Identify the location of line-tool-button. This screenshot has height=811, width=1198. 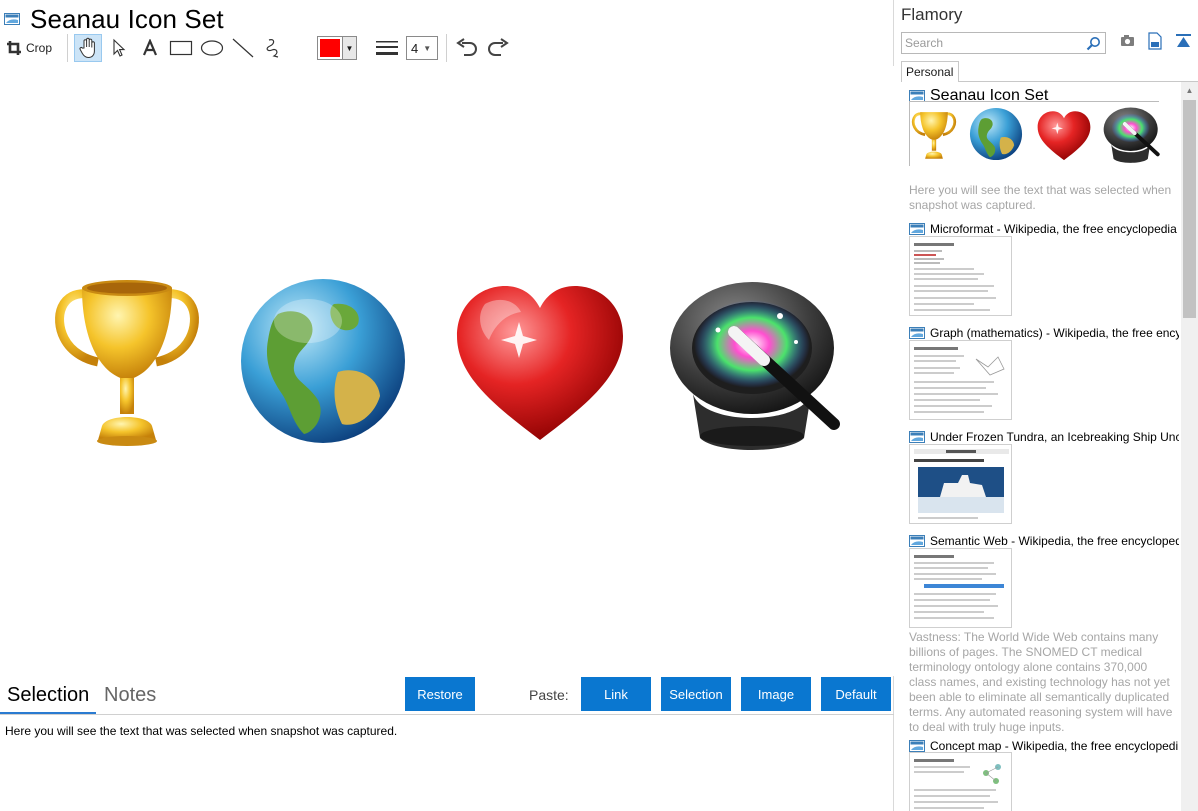
(243, 48).